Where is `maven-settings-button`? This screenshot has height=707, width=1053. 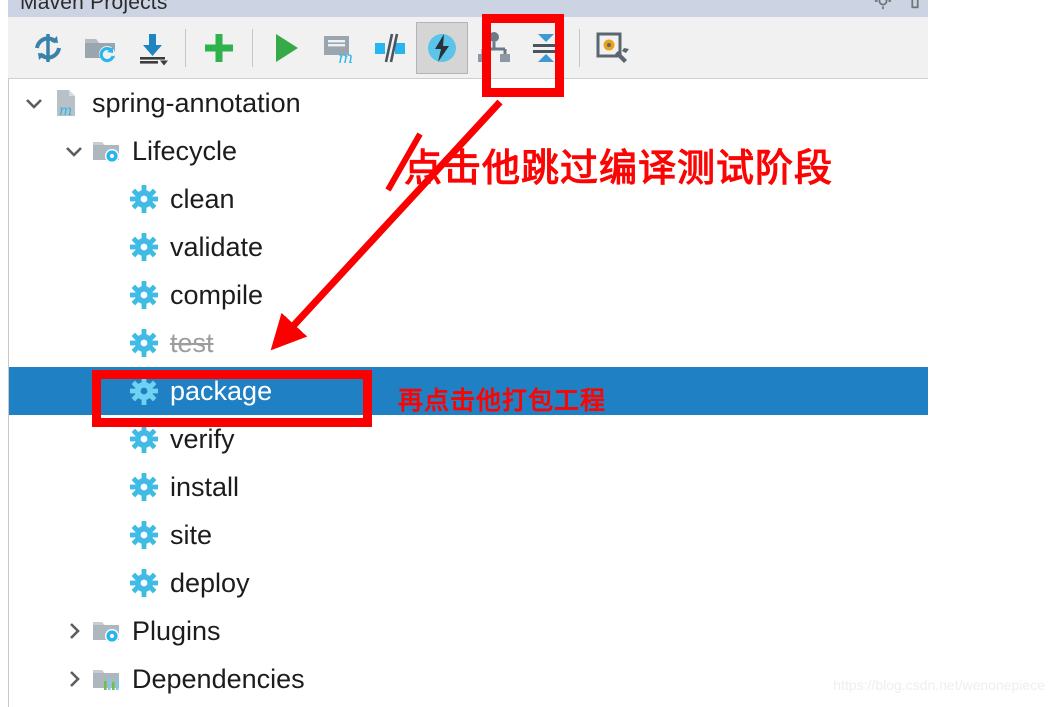 maven-settings-button is located at coordinates (613, 48).